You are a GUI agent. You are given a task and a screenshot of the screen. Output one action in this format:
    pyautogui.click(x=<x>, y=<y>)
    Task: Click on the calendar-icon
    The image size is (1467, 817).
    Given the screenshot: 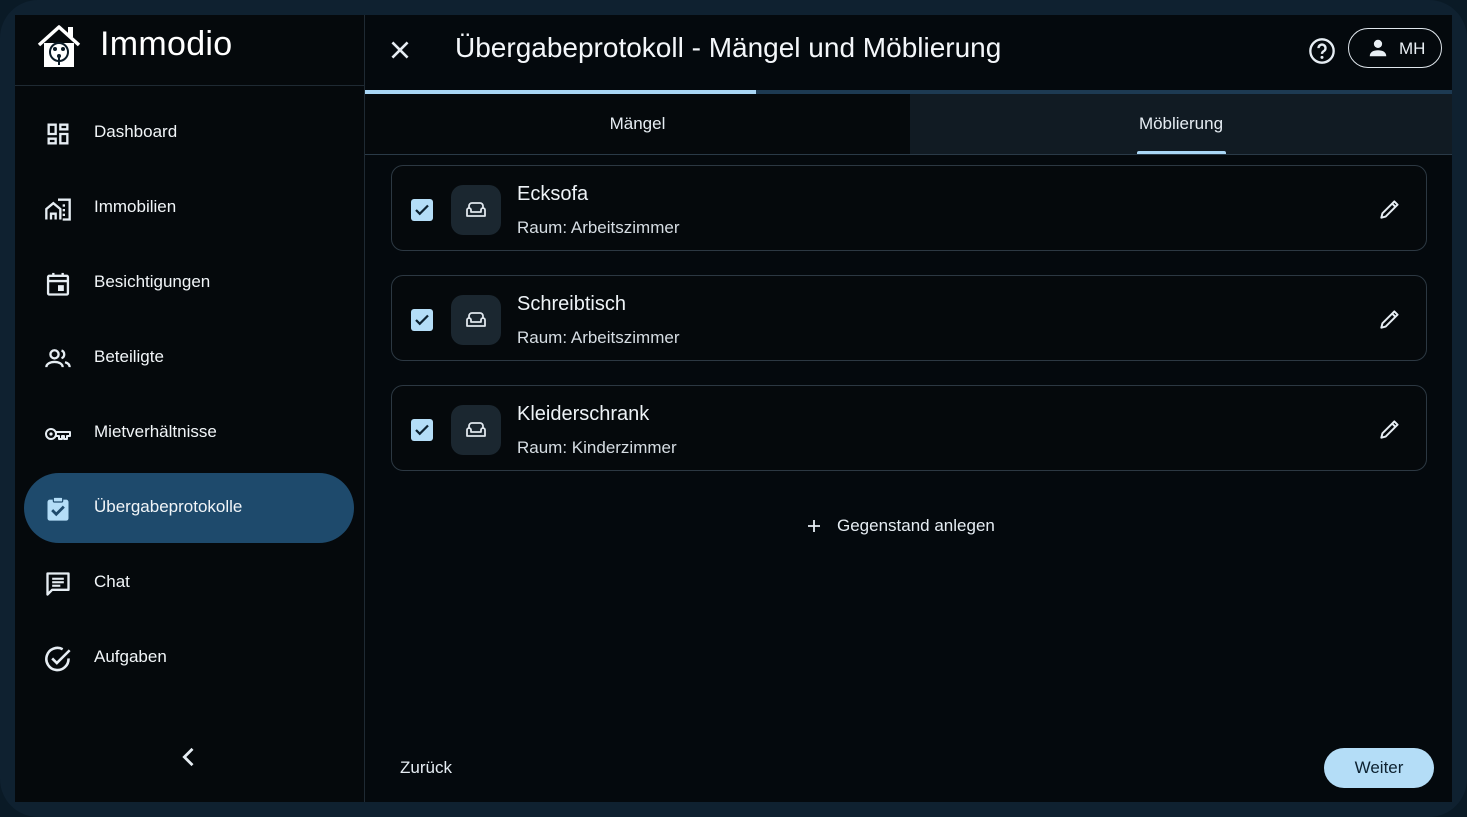 What is the action you would take?
    pyautogui.click(x=58, y=284)
    